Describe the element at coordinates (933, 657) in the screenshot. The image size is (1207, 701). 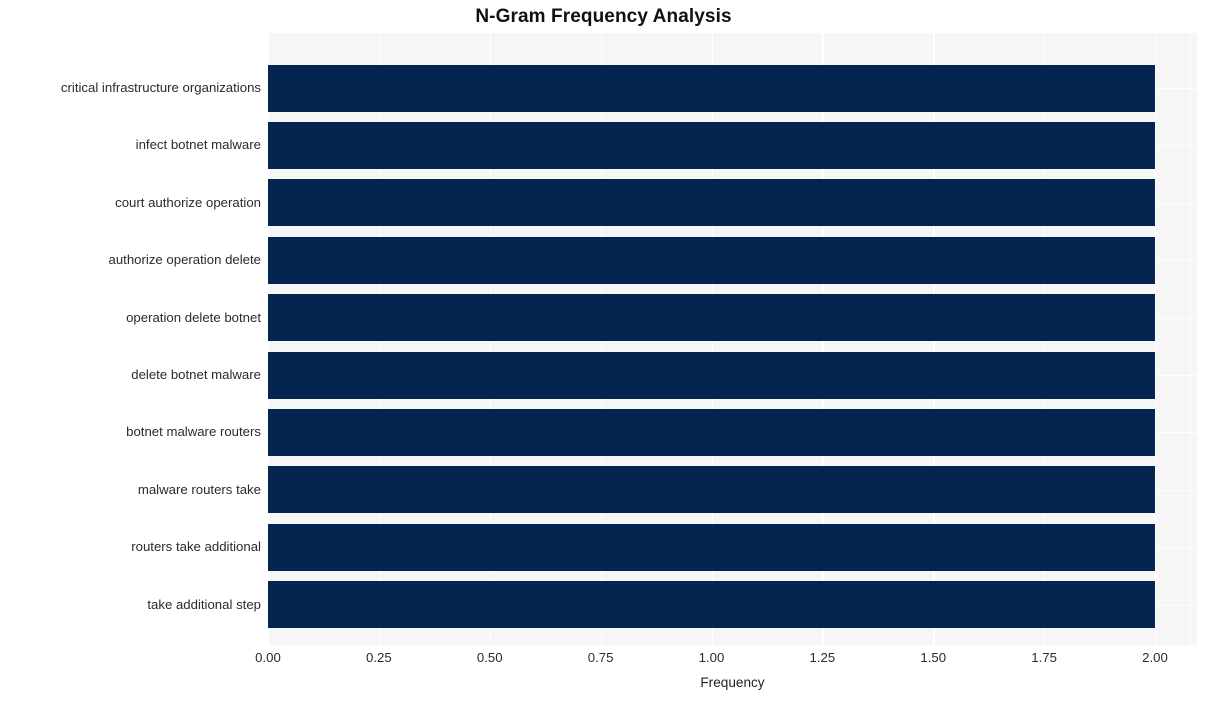
I see `x-axis-tick-label: 1.50` at that location.